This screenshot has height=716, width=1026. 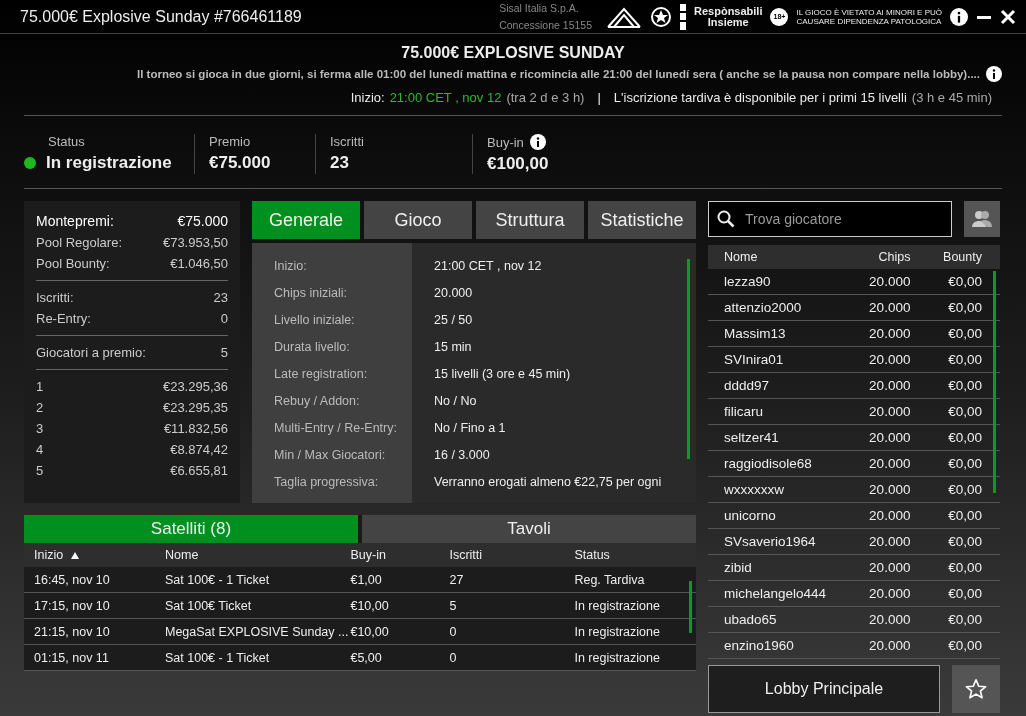 What do you see at coordinates (453, 605) in the screenshot?
I see `table-cell: 5` at bounding box center [453, 605].